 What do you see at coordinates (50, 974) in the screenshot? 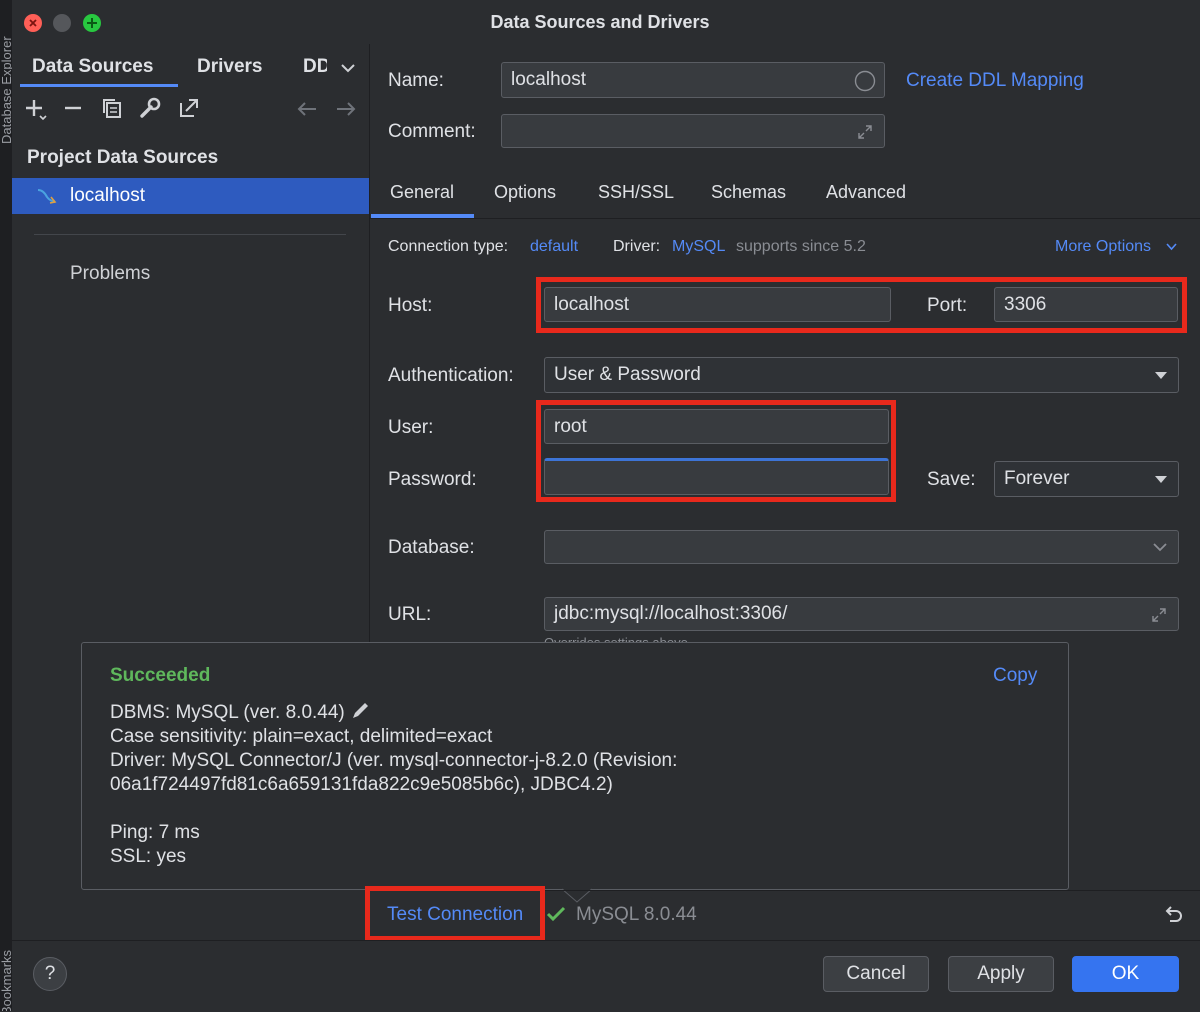
I see `help-button: ?` at bounding box center [50, 974].